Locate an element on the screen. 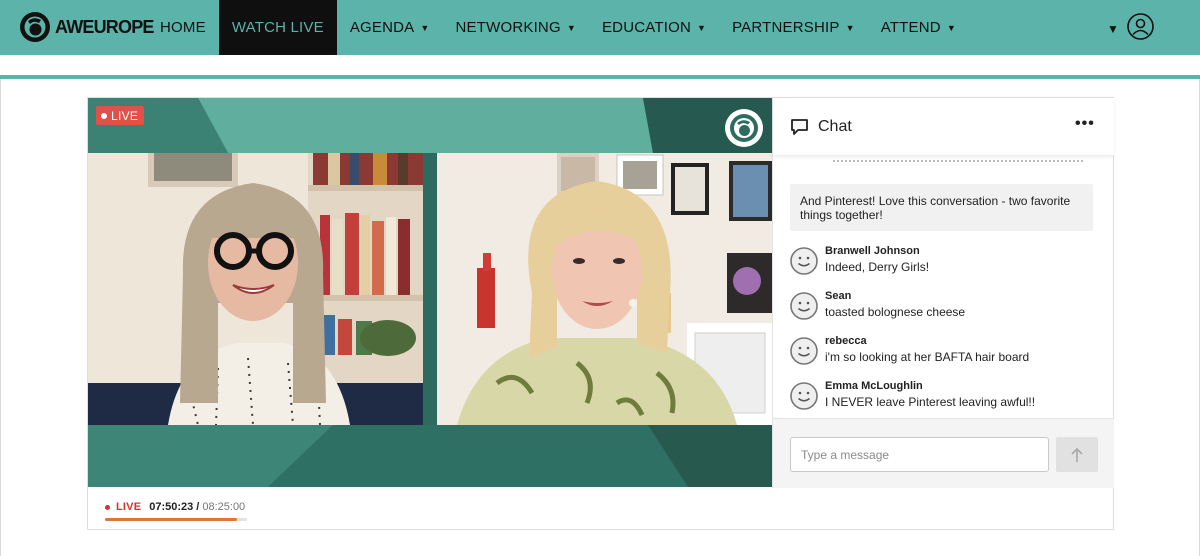 The width and height of the screenshot is (1200, 556). chat-message-text: toasted bolognese cheese is located at coordinates (895, 312).